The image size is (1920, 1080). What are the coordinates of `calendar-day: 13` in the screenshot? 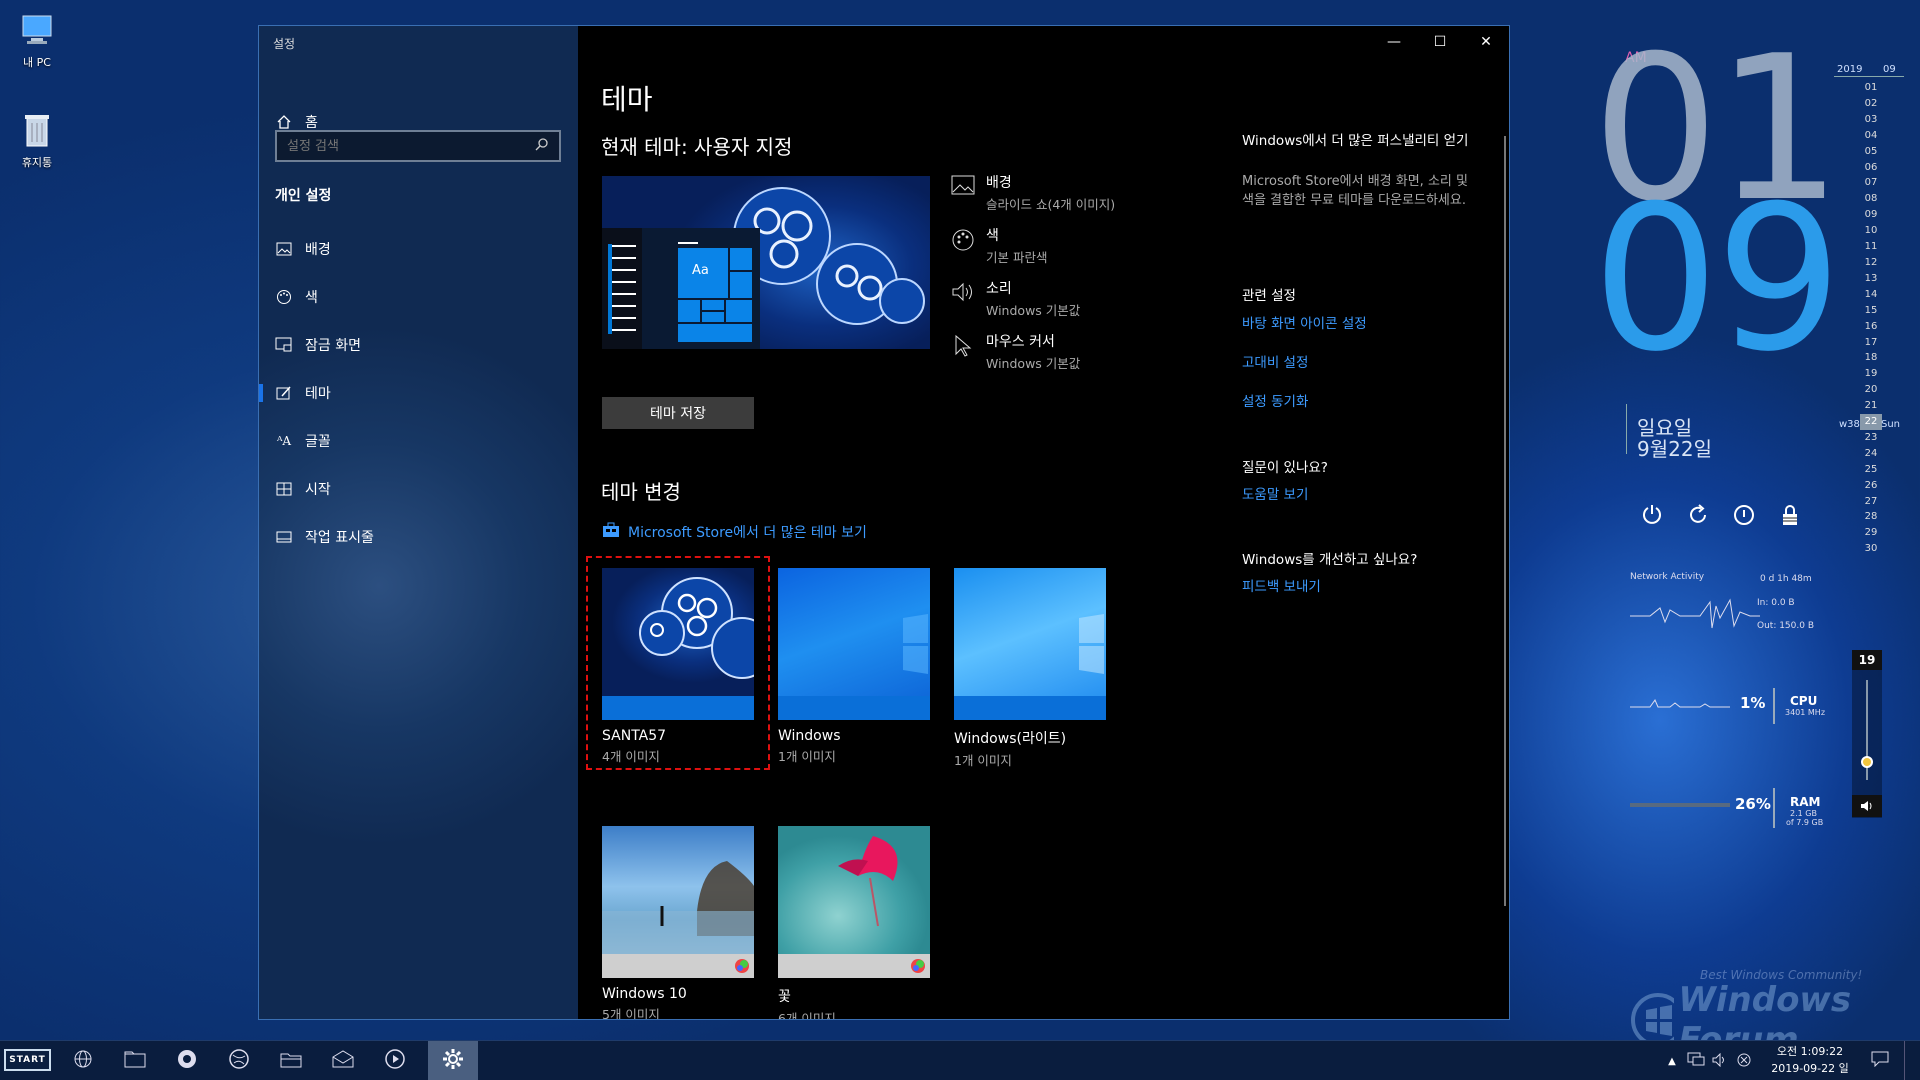 It's located at (1871, 278).